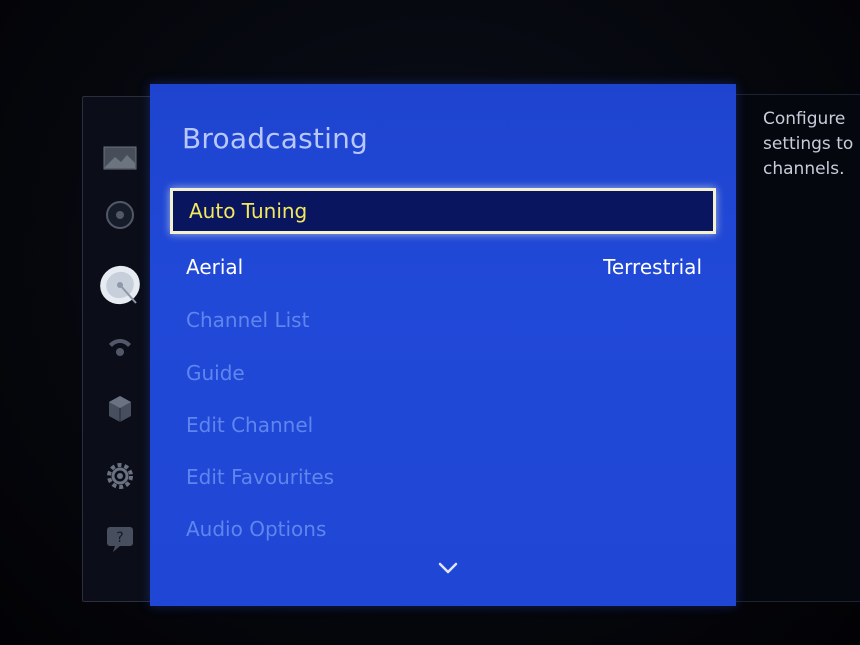  Describe the element at coordinates (120, 158) in the screenshot. I see `picture-icon` at that location.